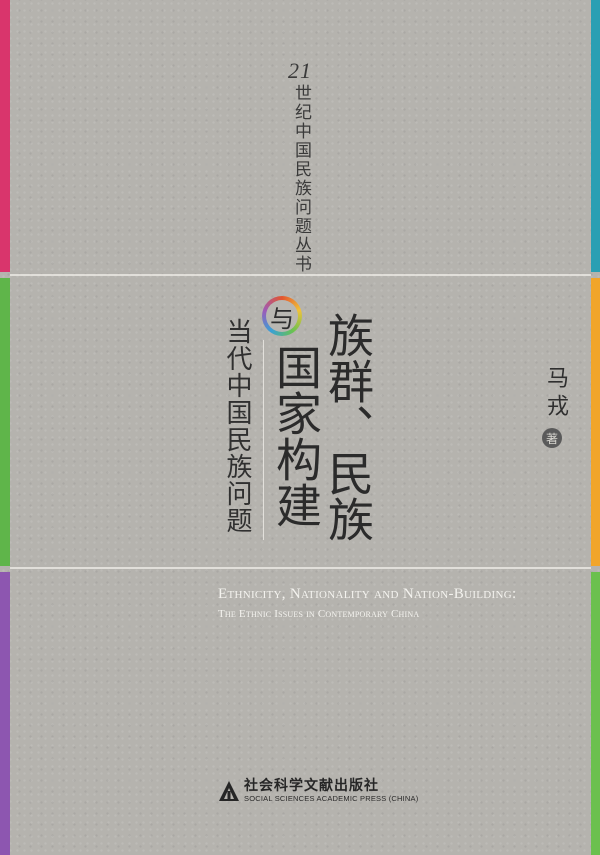  I want to click on color-stripe-left-bottom, so click(5, 713).